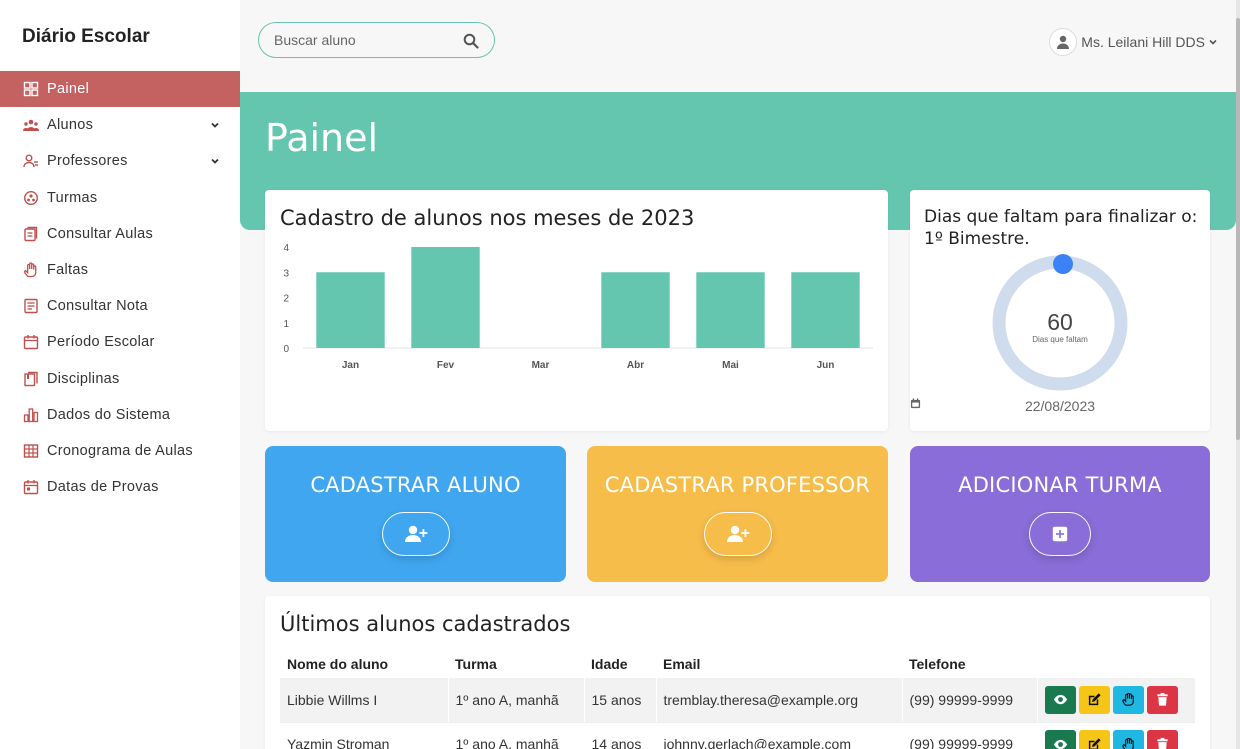  I want to click on sidebar-item-painel: Painel, so click(120, 89).